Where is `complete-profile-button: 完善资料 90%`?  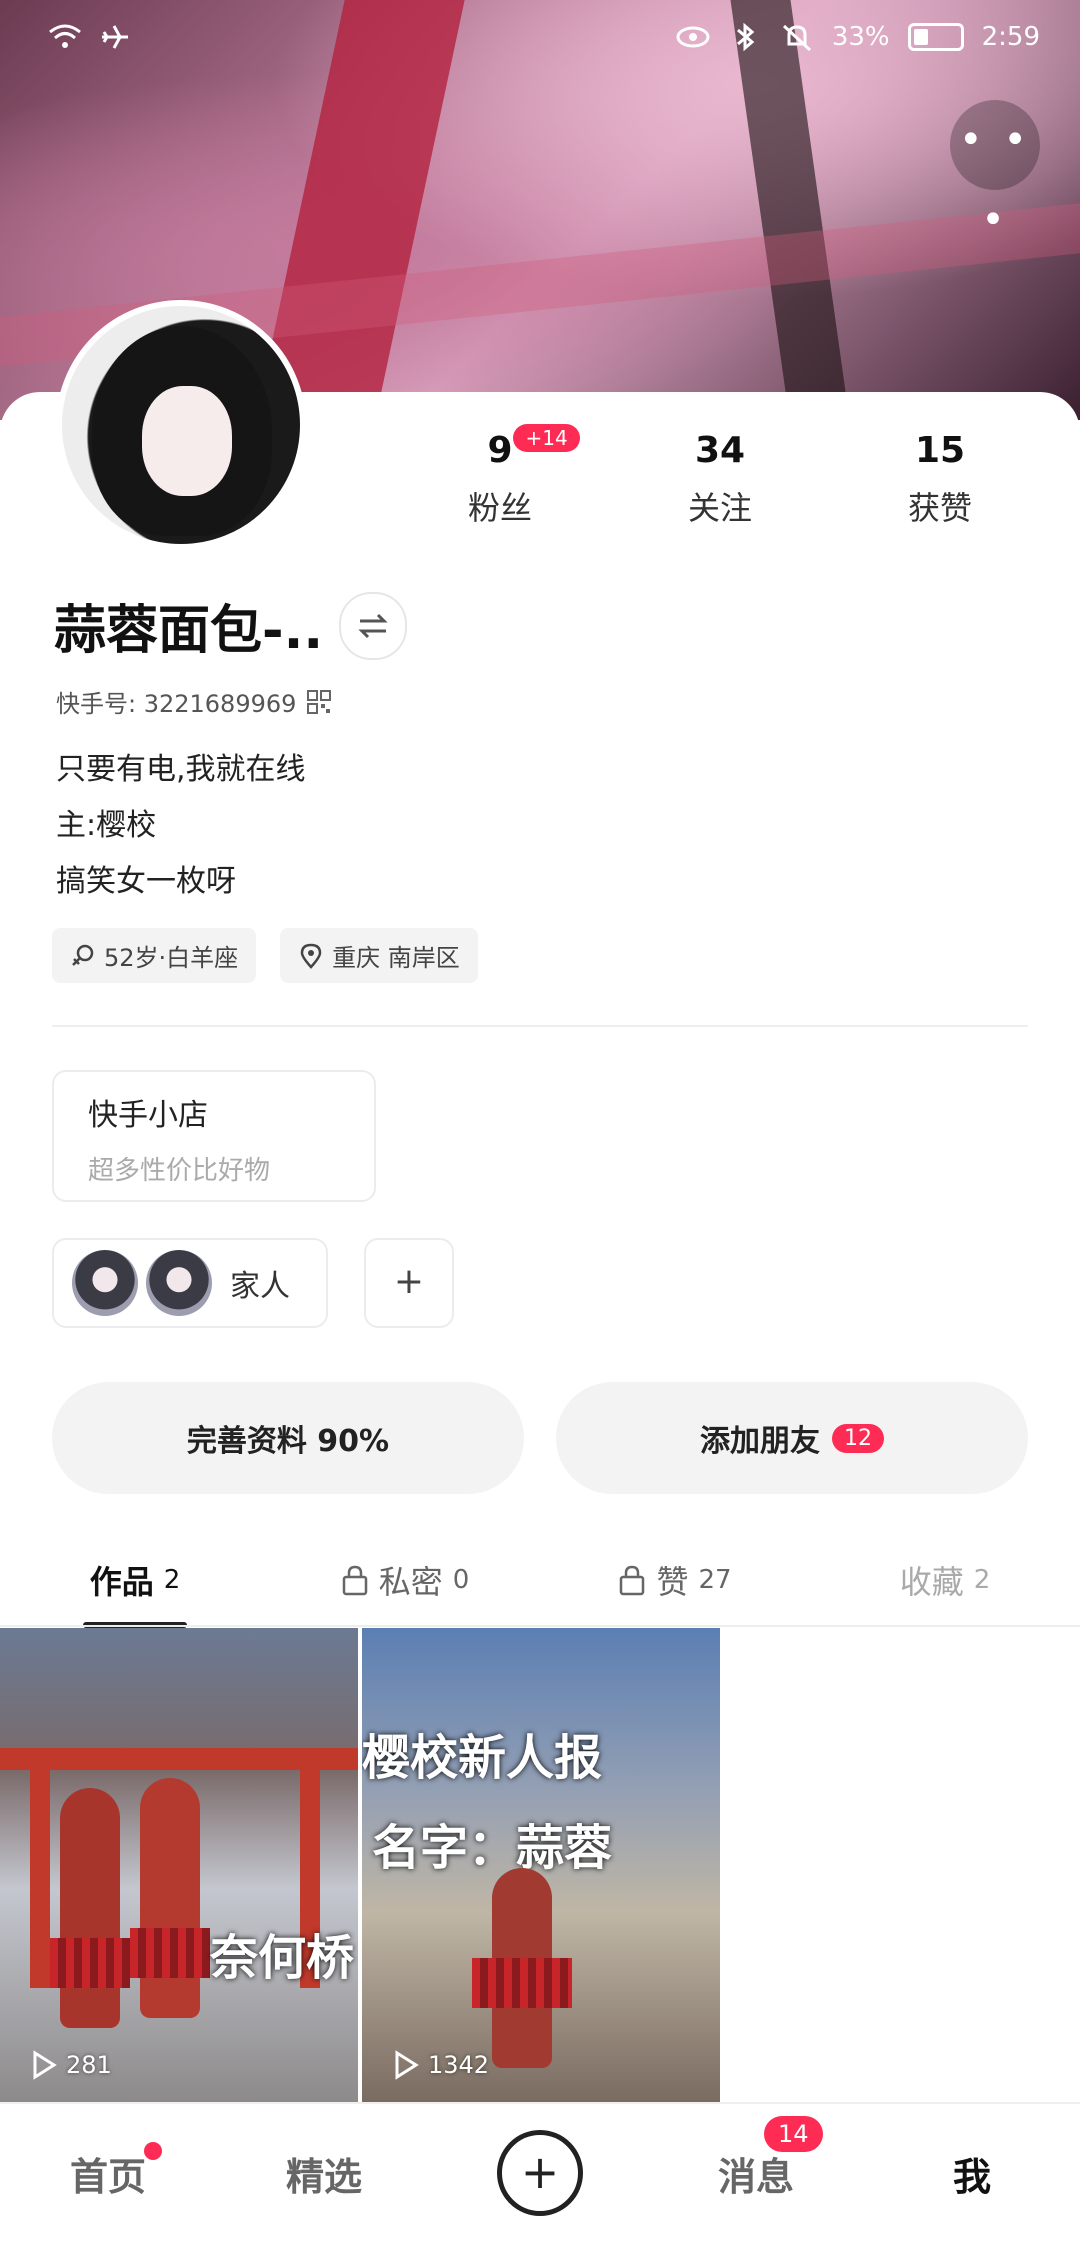 complete-profile-button: 完善资料 90% is located at coordinates (288, 1438).